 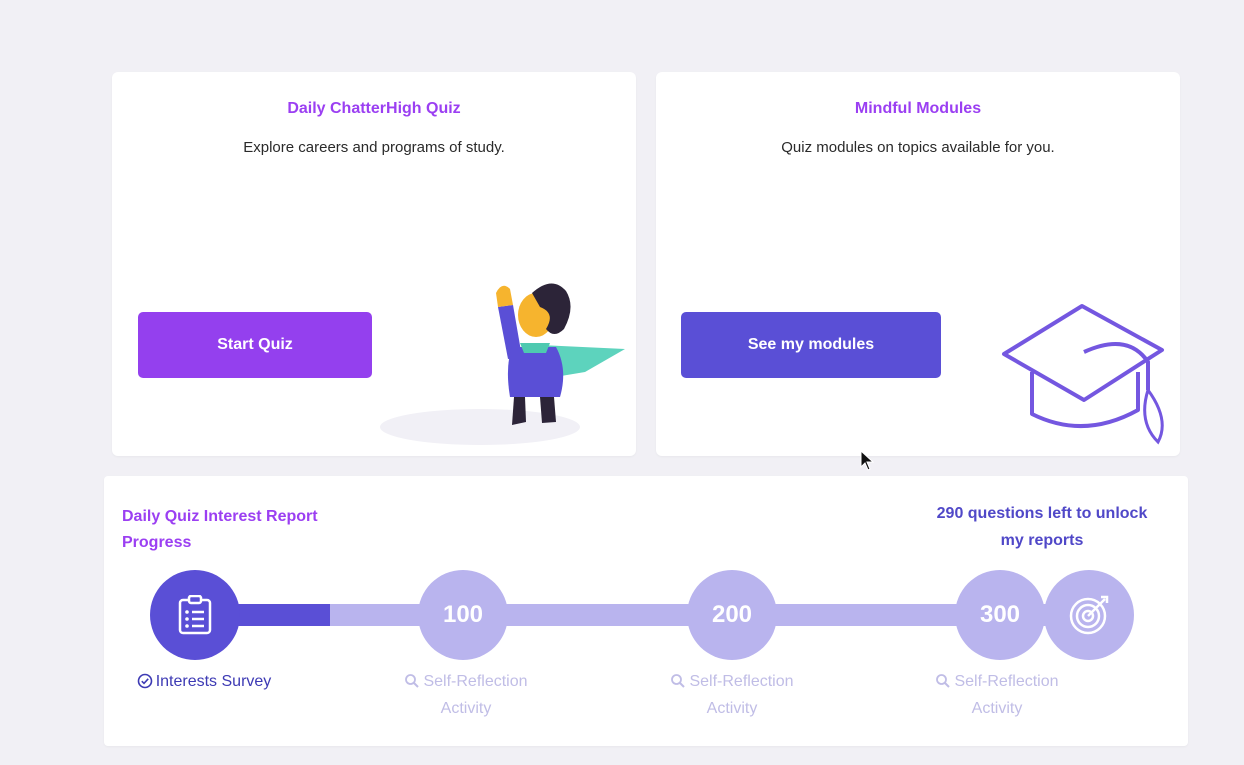 I want to click on progress-title: Daily Quiz Interest Report Progress, so click(x=220, y=529).